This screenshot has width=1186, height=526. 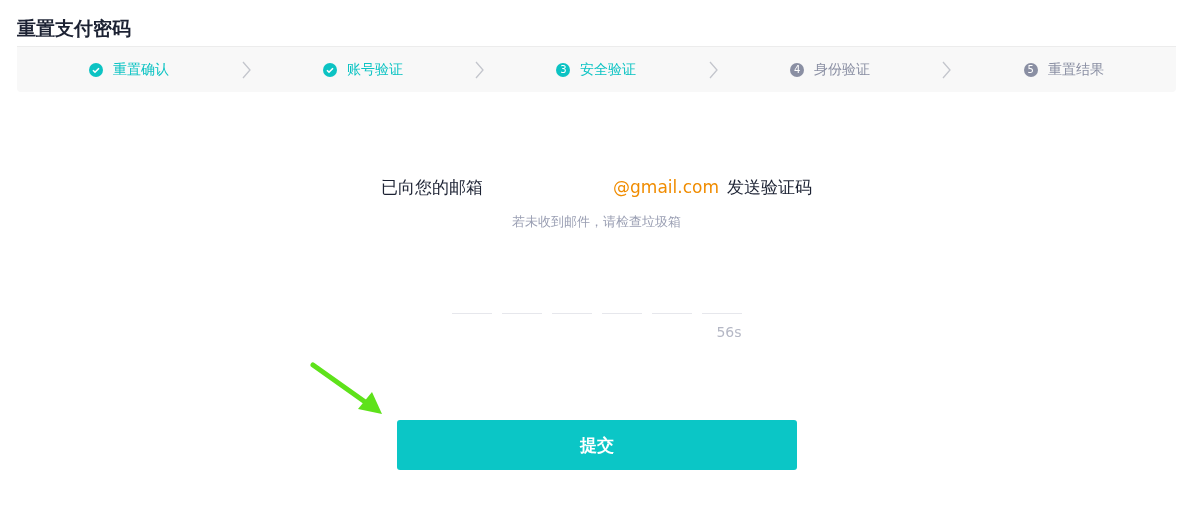 I want to click on hint-text: 若未收到邮件，请检查垃圾箱, so click(x=596, y=222).